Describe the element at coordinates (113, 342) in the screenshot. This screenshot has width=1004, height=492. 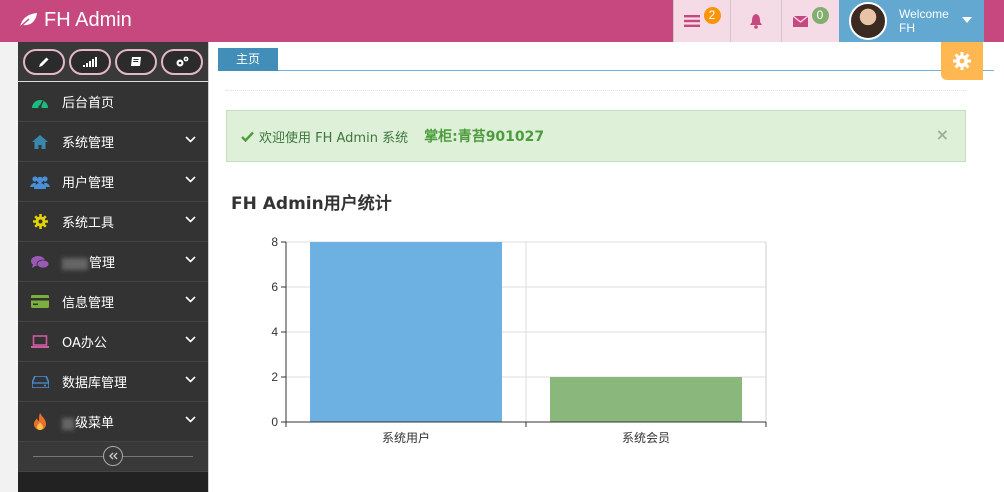
I see `sidebar-item-oa: OA办公` at that location.